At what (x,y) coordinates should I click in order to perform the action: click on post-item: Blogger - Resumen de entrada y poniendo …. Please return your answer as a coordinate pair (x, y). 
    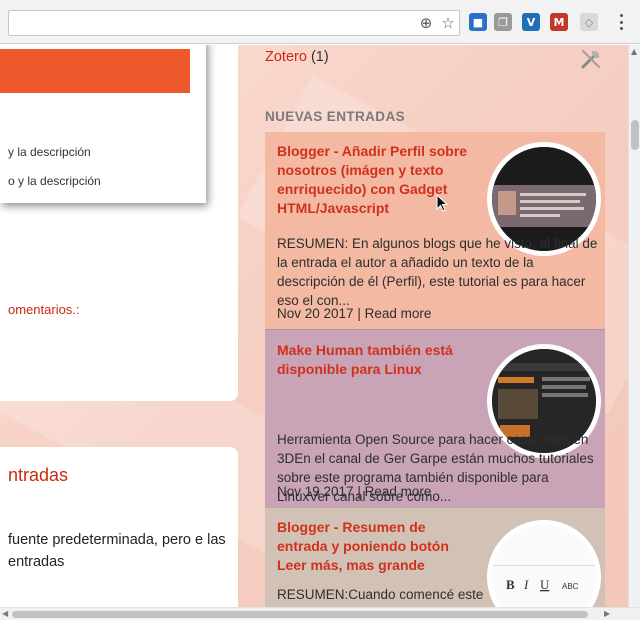
    Looking at the image, I should click on (435, 557).